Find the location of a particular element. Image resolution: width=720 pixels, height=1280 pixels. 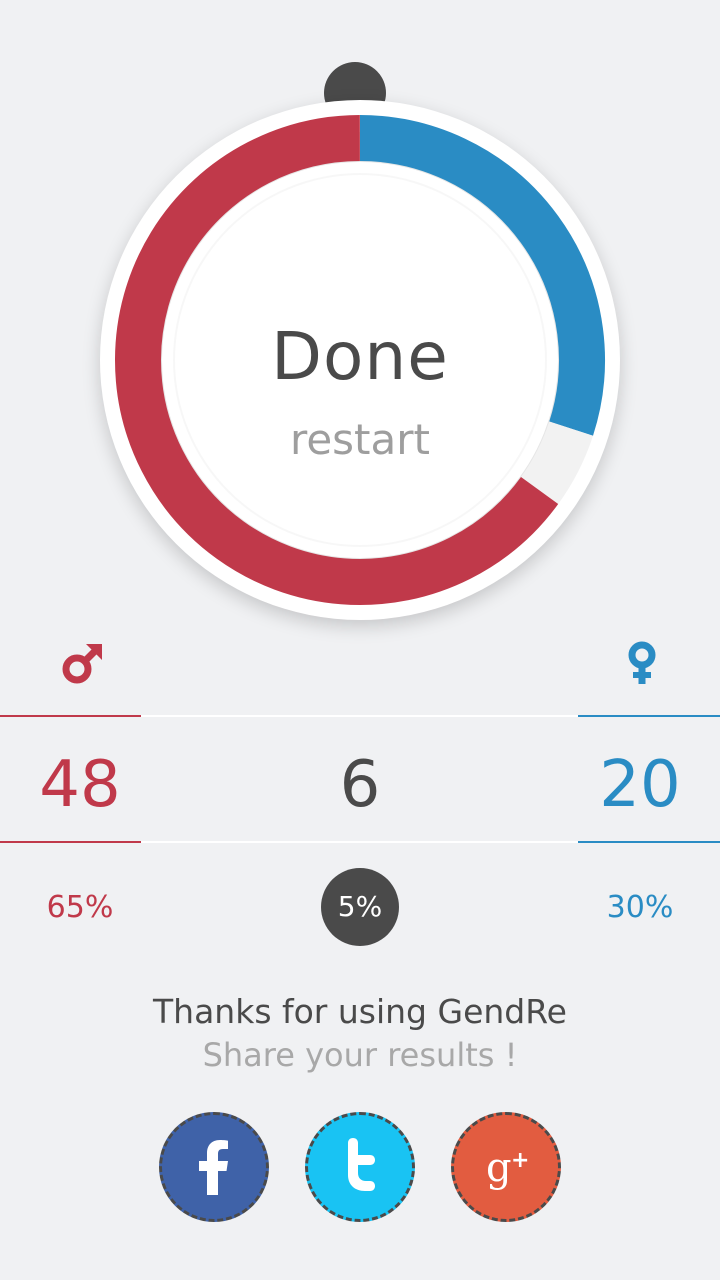

male-divider-top is located at coordinates (70, 716).